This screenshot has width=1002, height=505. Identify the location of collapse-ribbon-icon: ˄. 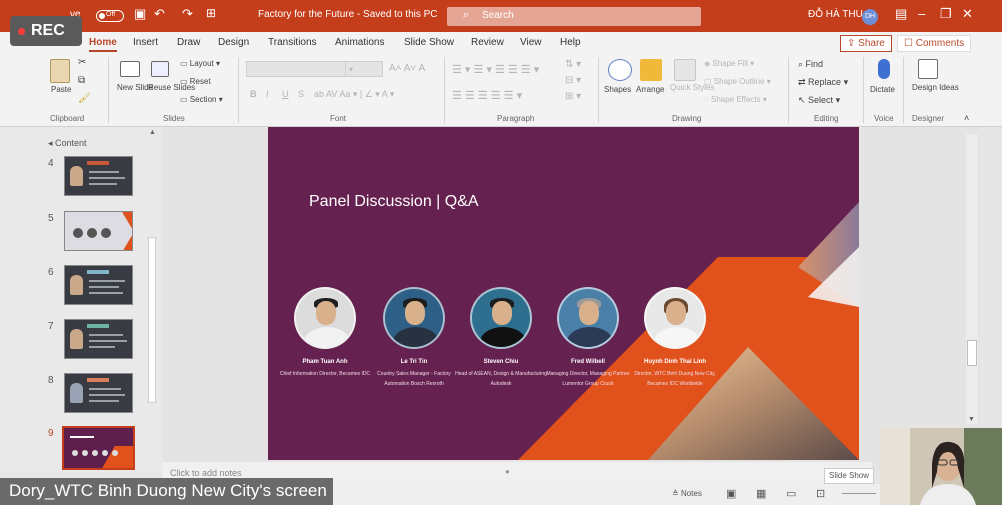
(966, 118).